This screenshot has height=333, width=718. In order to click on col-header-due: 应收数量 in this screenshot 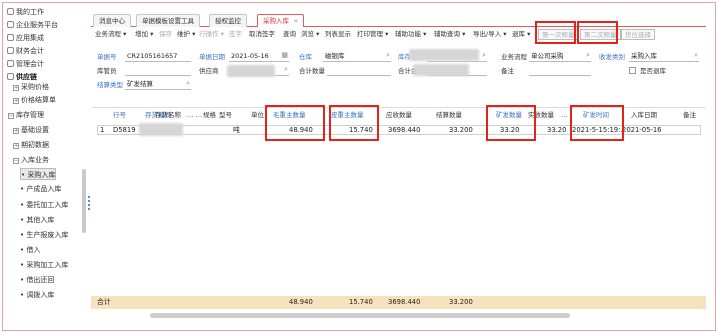, I will do `click(399, 115)`.